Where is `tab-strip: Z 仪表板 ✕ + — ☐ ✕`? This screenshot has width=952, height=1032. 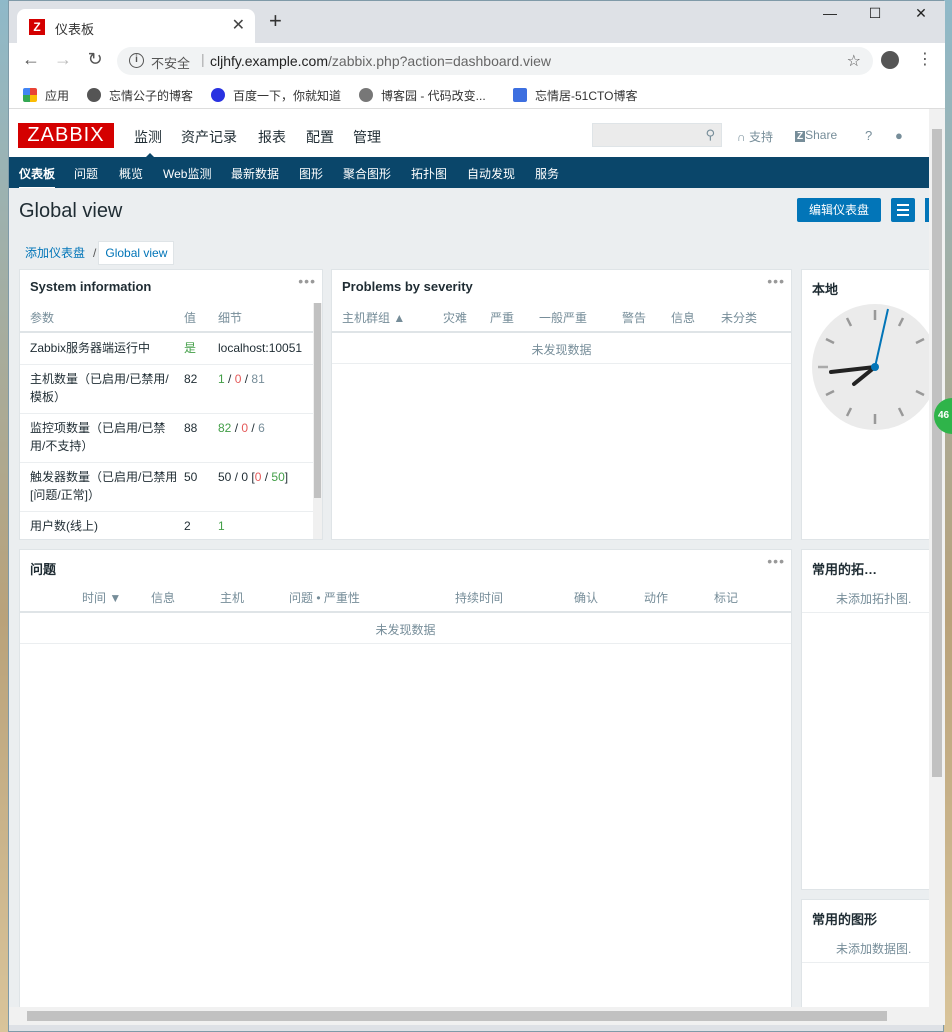
tab-strip: Z 仪表板 ✕ + — ☐ ✕ is located at coordinates (477, 22).